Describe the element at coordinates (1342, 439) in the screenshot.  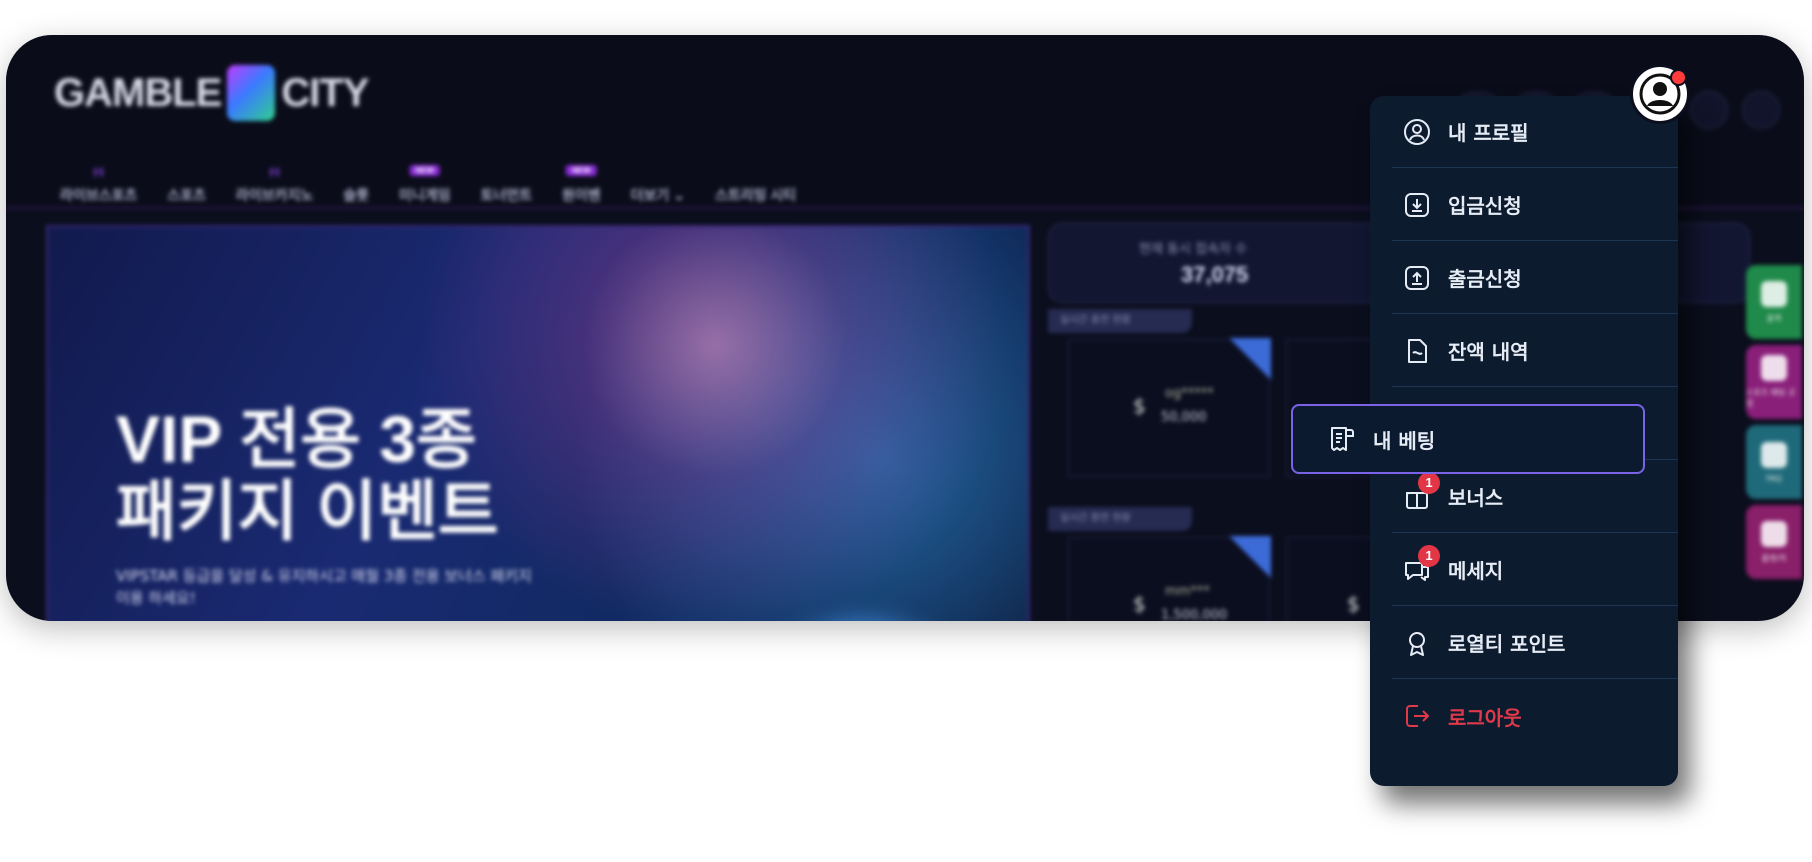
I see `bet-receipt-icon` at that location.